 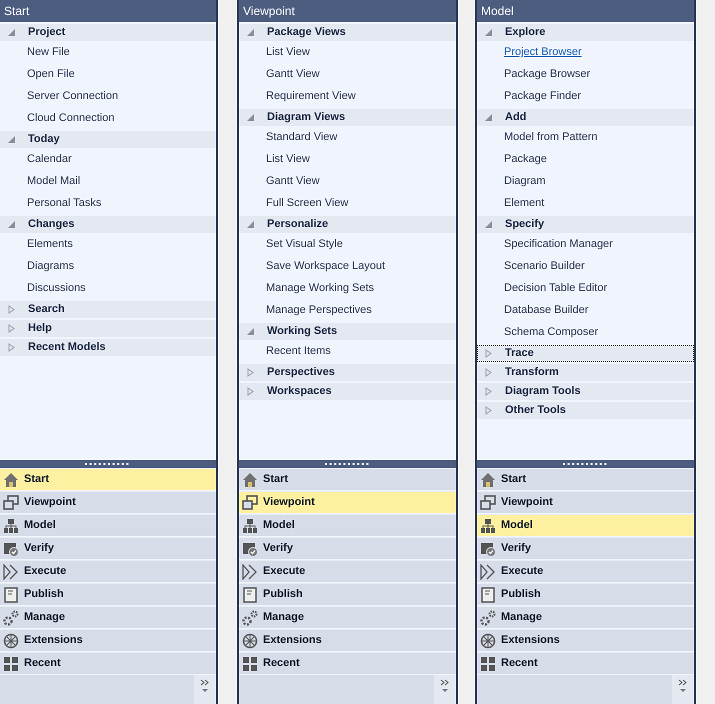 I want to click on menu-item: Recent Items, so click(x=347, y=351).